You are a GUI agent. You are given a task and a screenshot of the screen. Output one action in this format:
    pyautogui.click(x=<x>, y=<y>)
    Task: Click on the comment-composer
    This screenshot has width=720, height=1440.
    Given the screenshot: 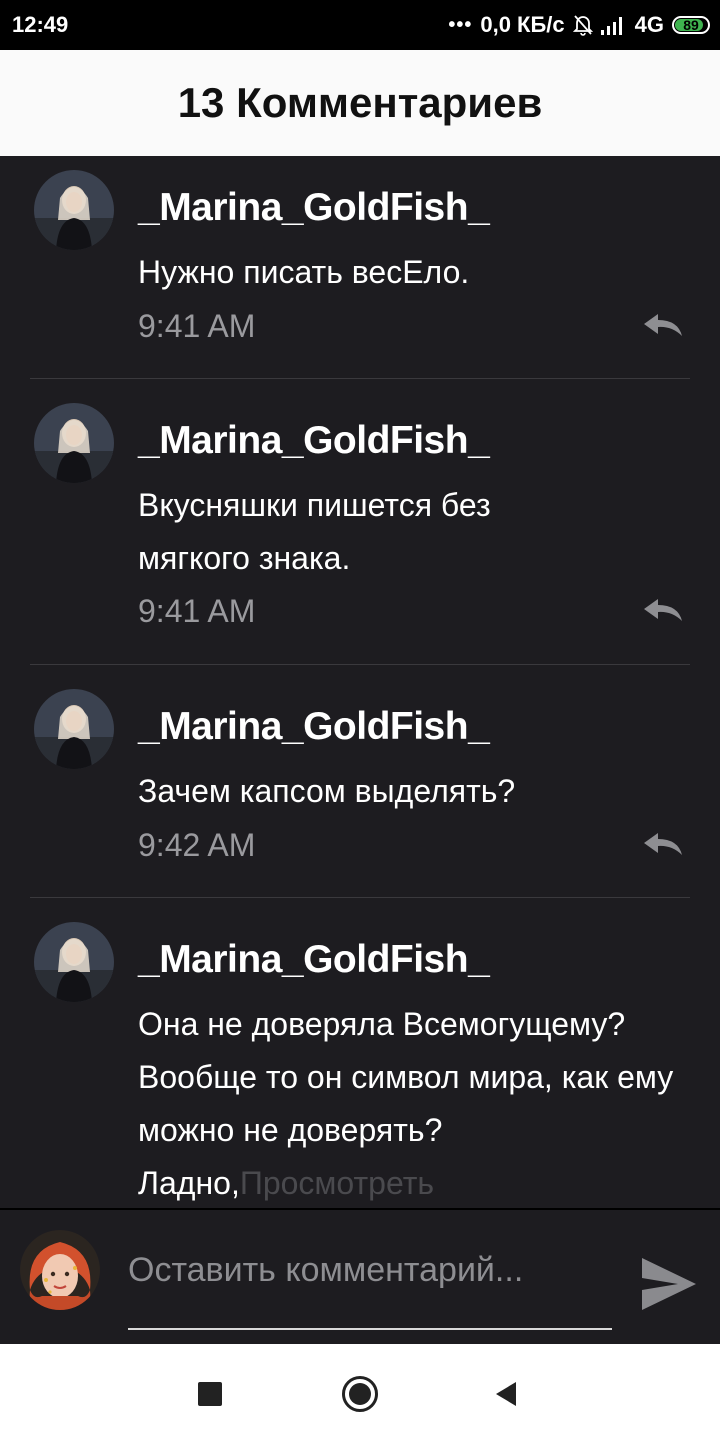 What is the action you would take?
    pyautogui.click(x=360, y=1277)
    